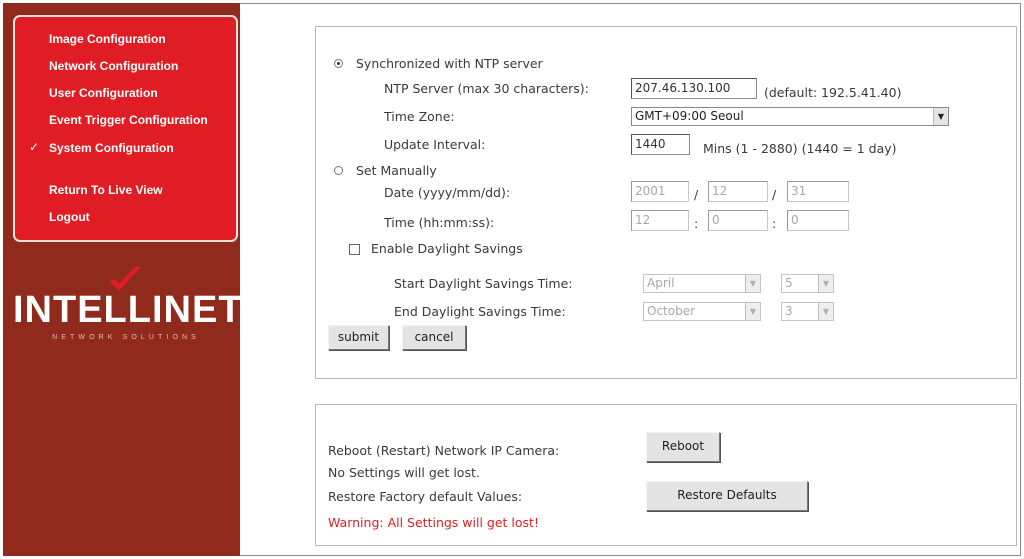 This screenshot has width=1024, height=559. I want to click on timezone-label: Time Zone:, so click(419, 116).